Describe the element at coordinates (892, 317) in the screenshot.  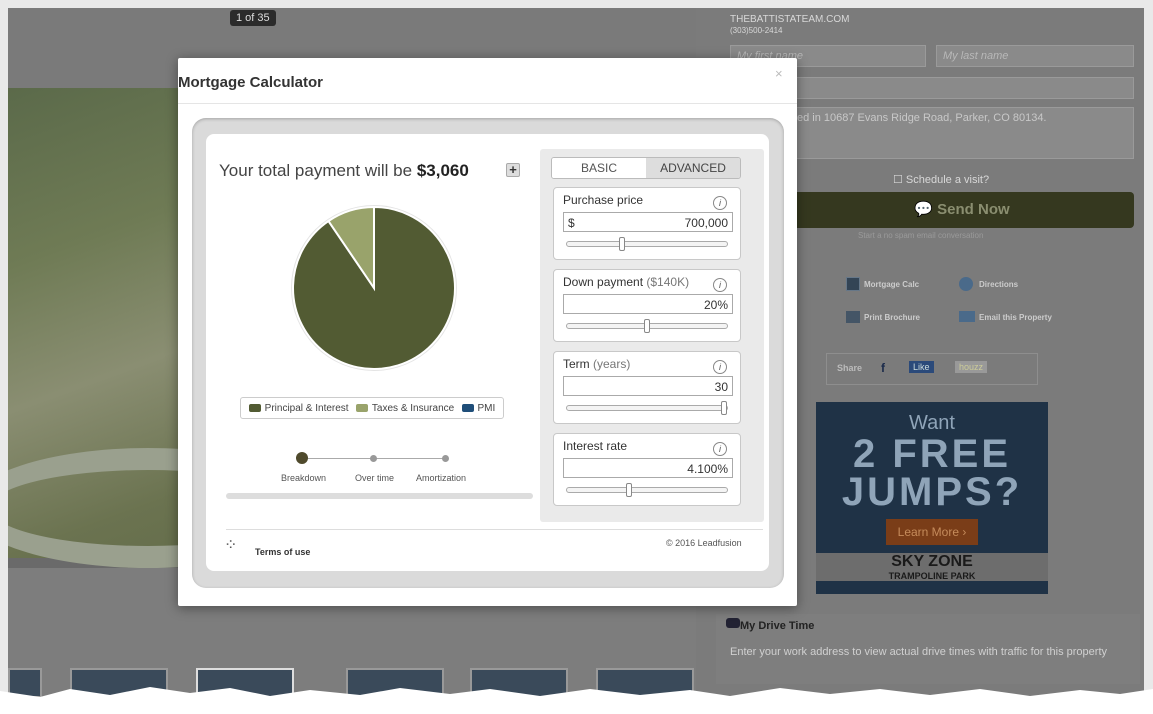
I see `print-brochure-link: Print Brochure` at that location.